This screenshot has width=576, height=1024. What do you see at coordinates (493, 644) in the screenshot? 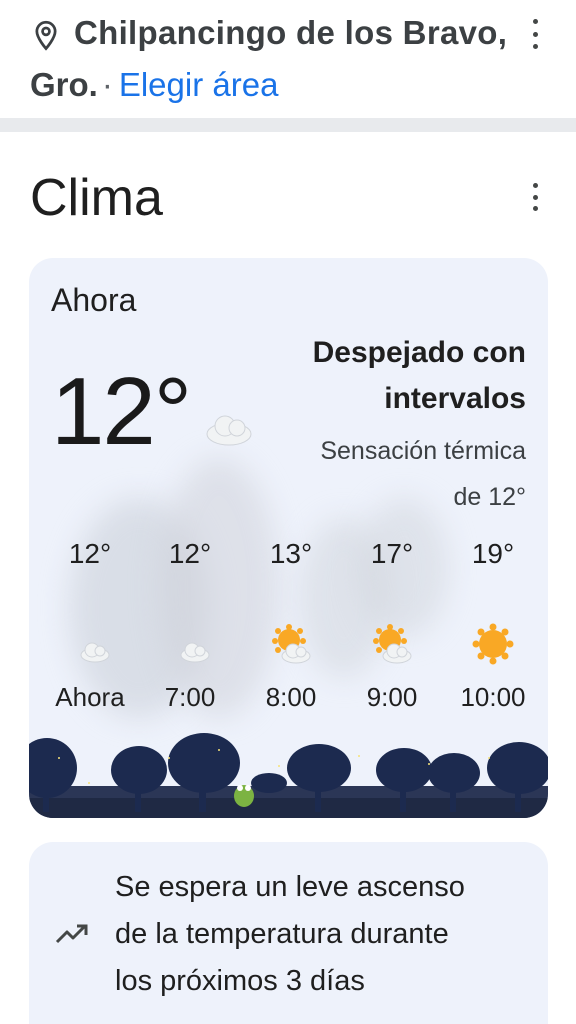
I see `sun-icon` at bounding box center [493, 644].